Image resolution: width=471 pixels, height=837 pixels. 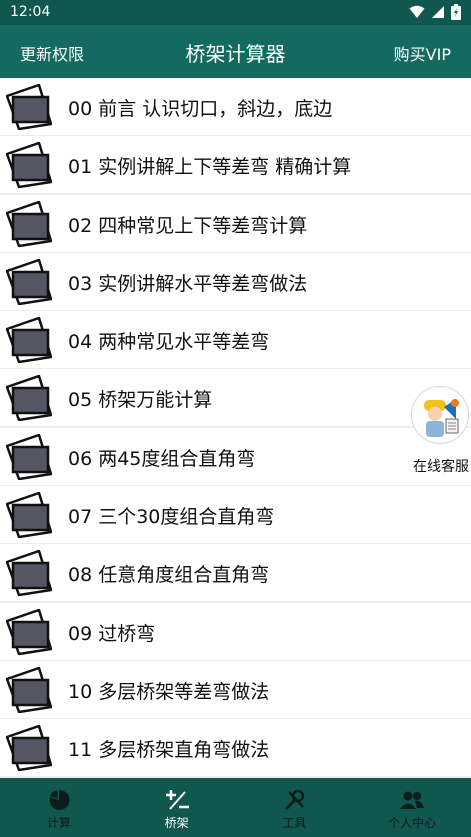 I want to click on list-item: 02 四种常见上下等差弯计算, so click(x=235, y=223).